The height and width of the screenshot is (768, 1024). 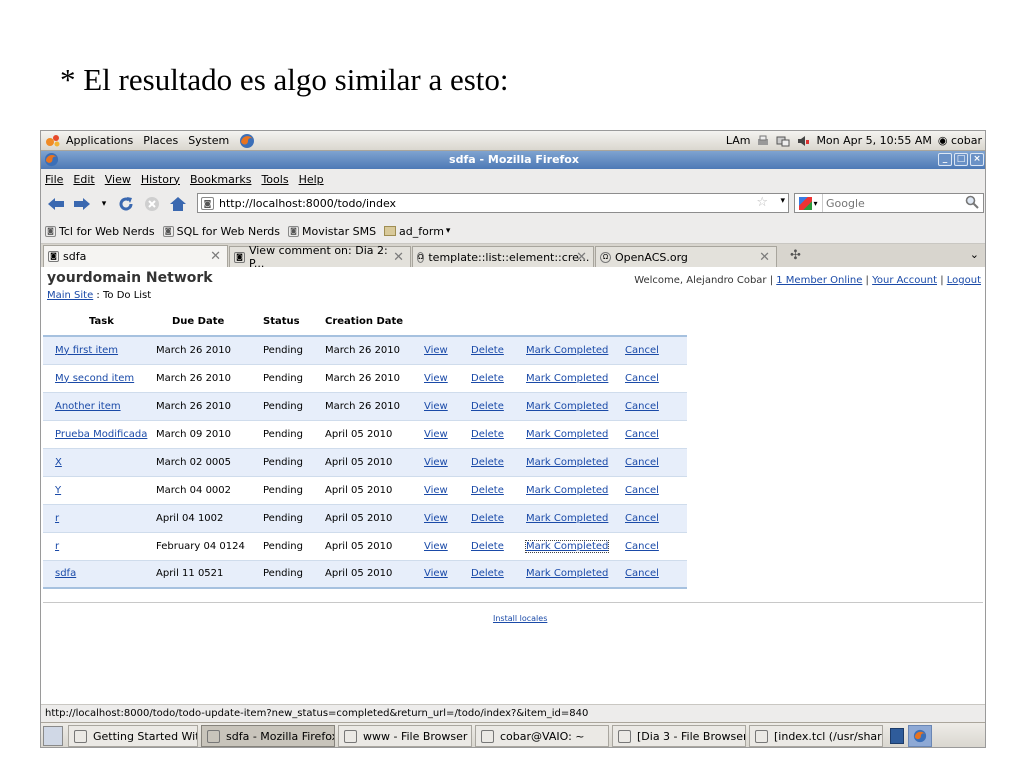 I want to click on column-header-status: Status, so click(x=294, y=322).